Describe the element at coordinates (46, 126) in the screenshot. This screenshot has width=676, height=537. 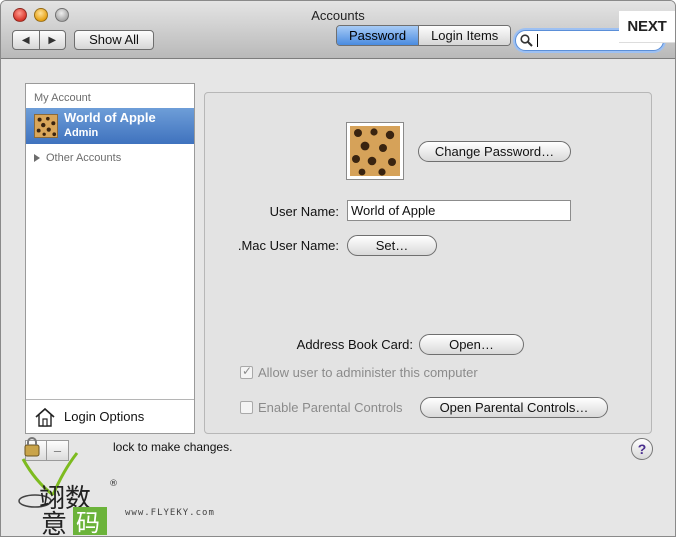
I see `leopard-avatar-icon` at that location.